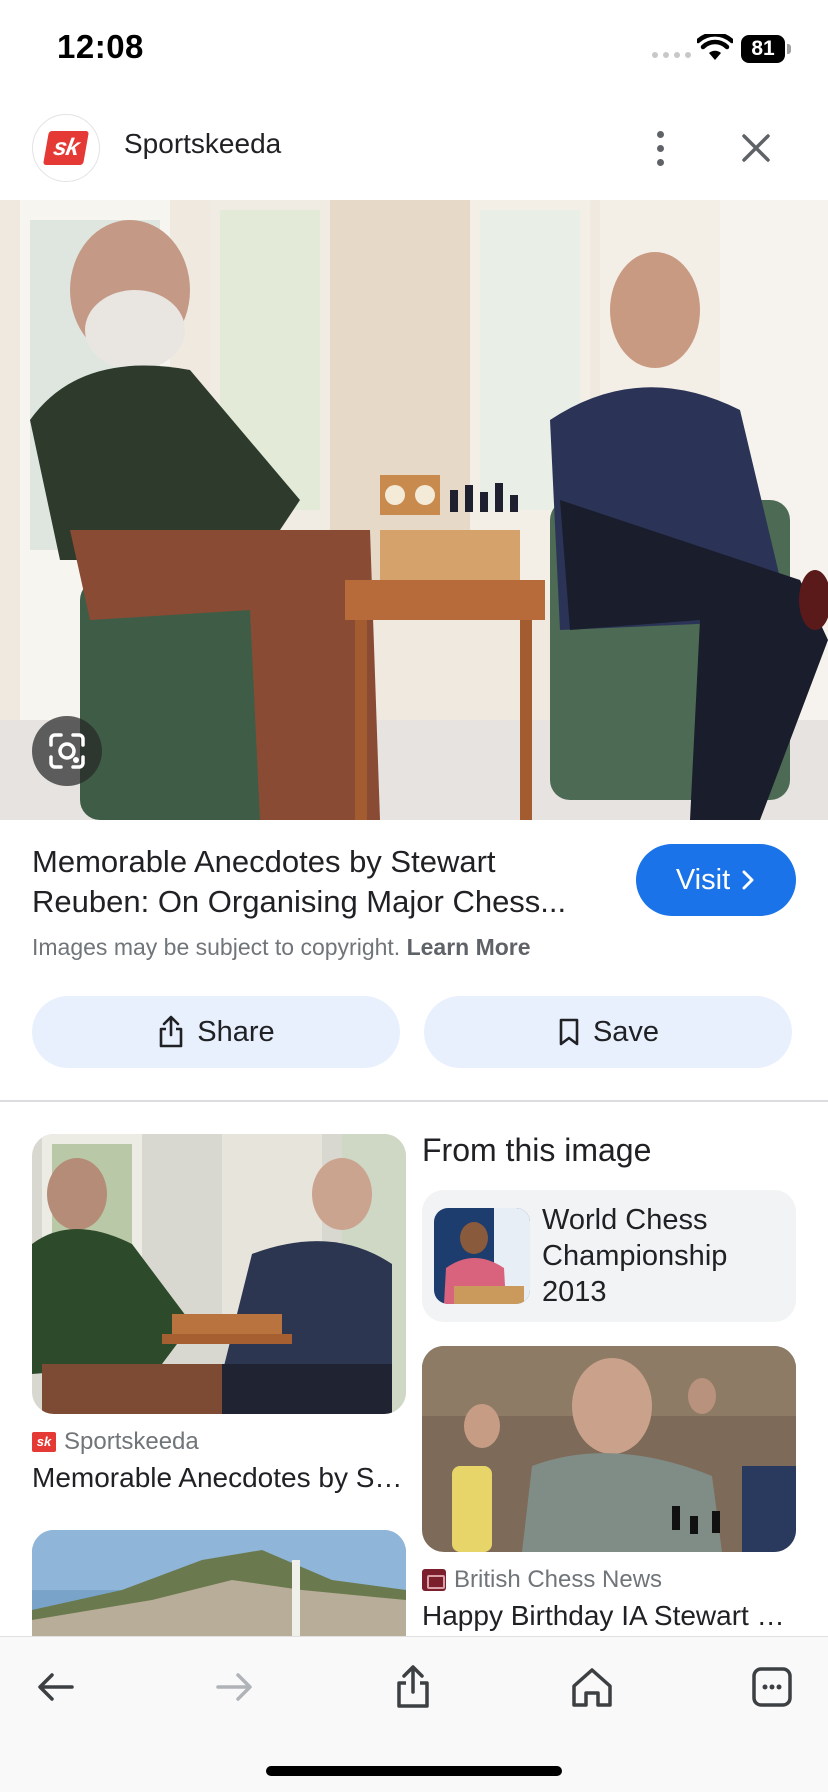 The width and height of the screenshot is (828, 1792). What do you see at coordinates (236, 1031) in the screenshot?
I see `share-label: Share` at bounding box center [236, 1031].